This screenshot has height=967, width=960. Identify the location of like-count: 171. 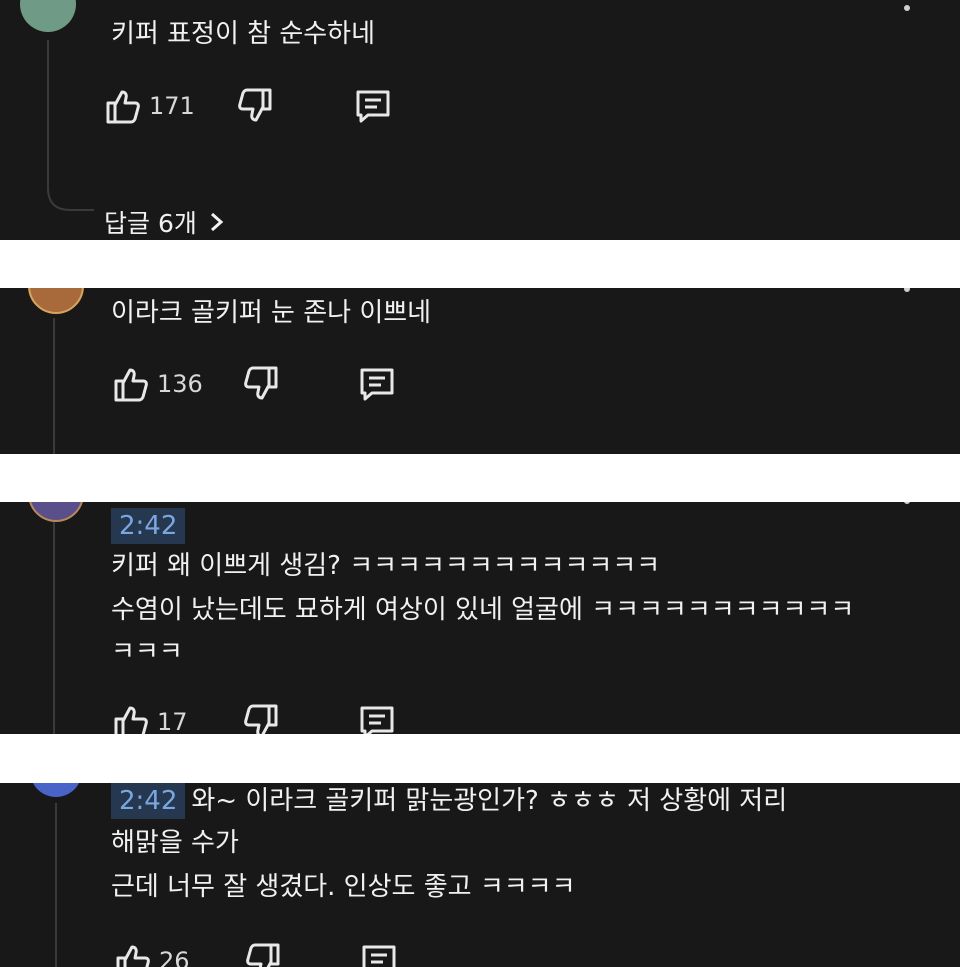
(172, 106).